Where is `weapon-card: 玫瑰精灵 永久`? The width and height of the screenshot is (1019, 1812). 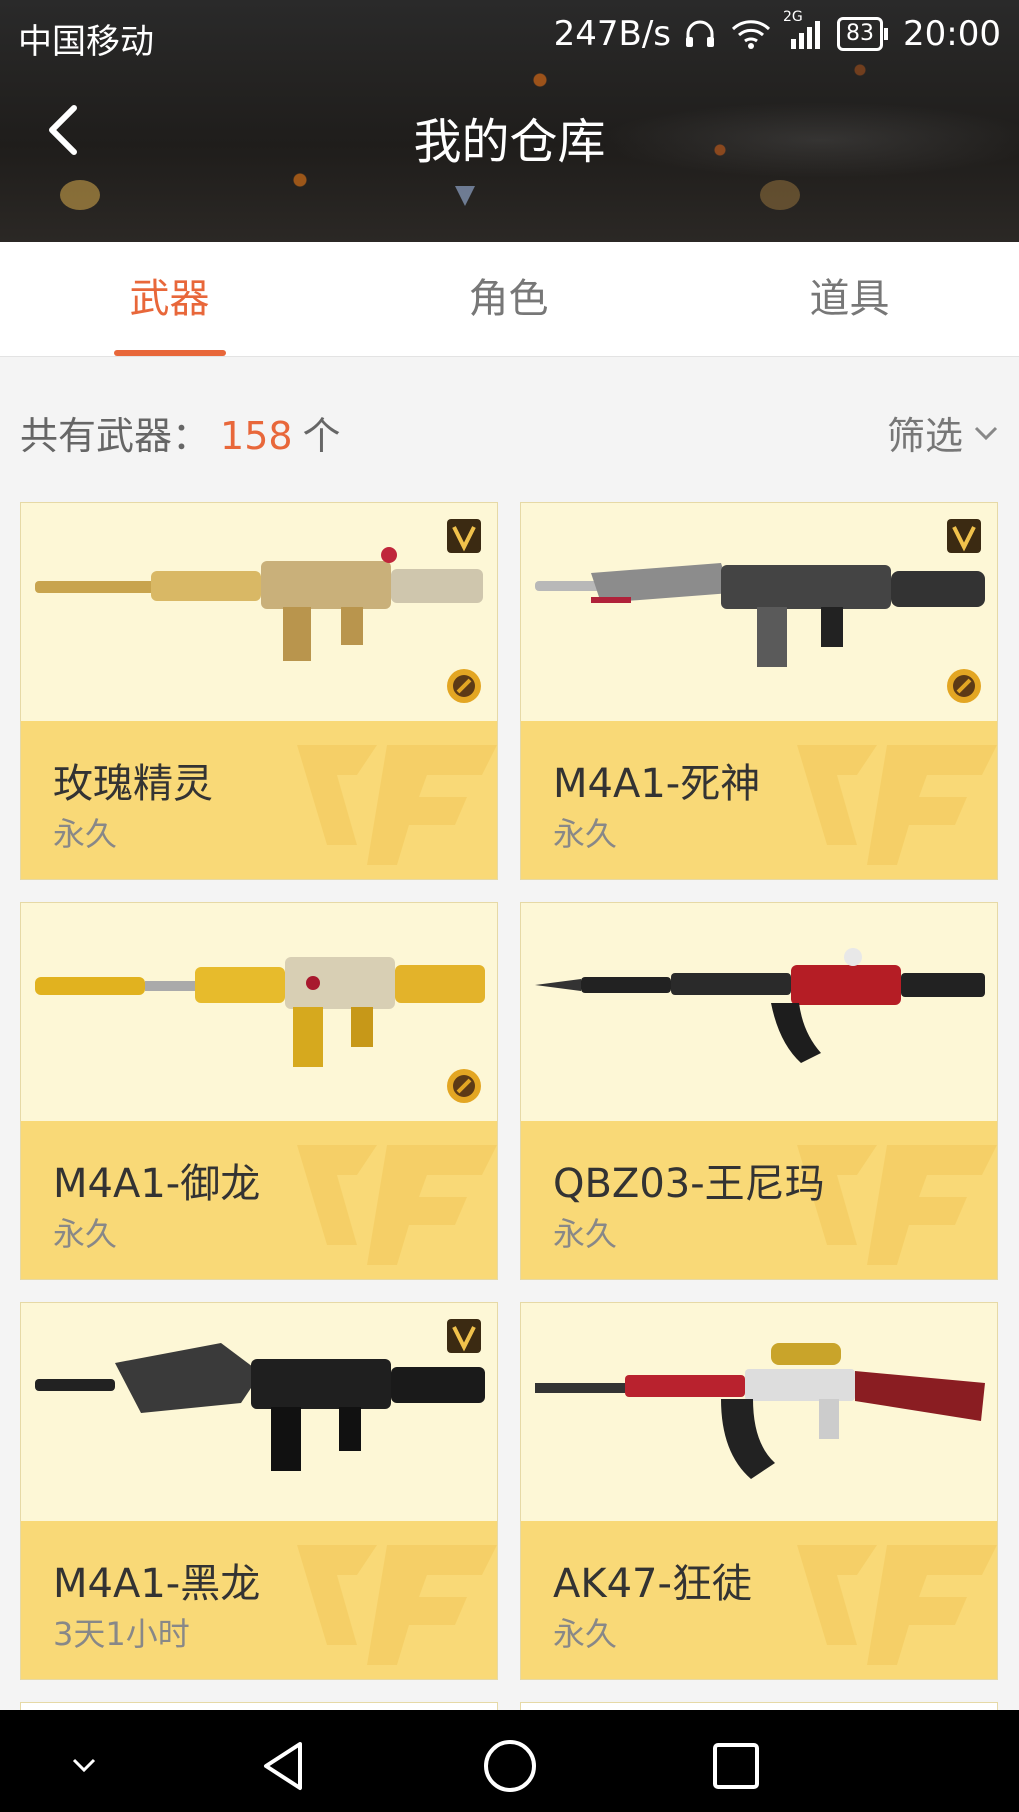 weapon-card: 玫瑰精灵 永久 is located at coordinates (259, 691).